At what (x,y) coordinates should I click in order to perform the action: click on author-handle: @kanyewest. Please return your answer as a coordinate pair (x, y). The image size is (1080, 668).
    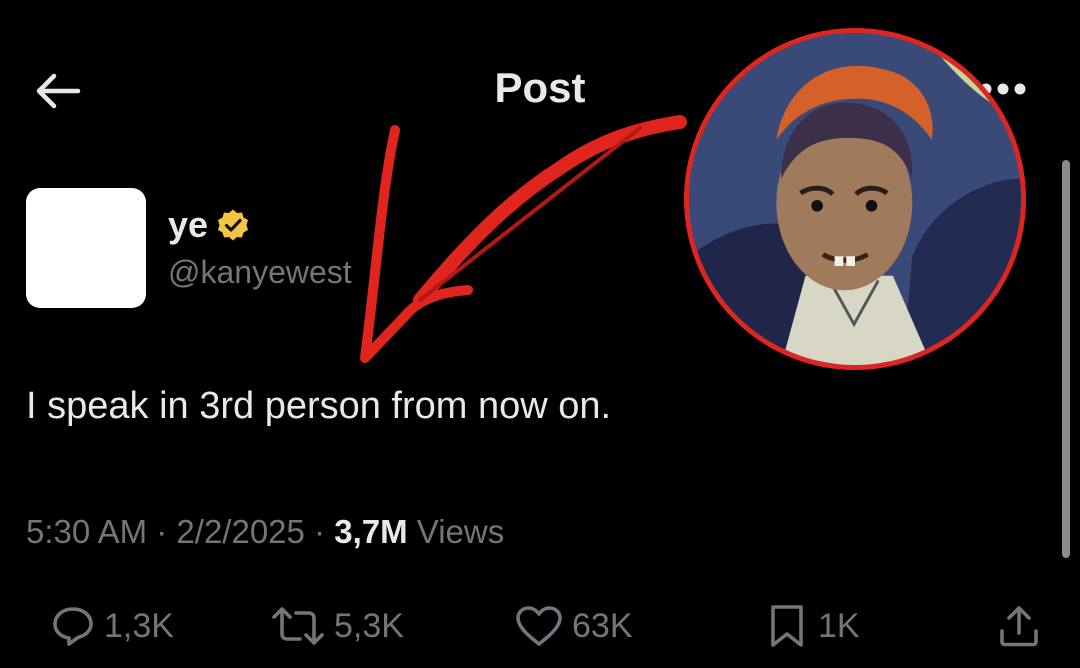
    Looking at the image, I should click on (260, 272).